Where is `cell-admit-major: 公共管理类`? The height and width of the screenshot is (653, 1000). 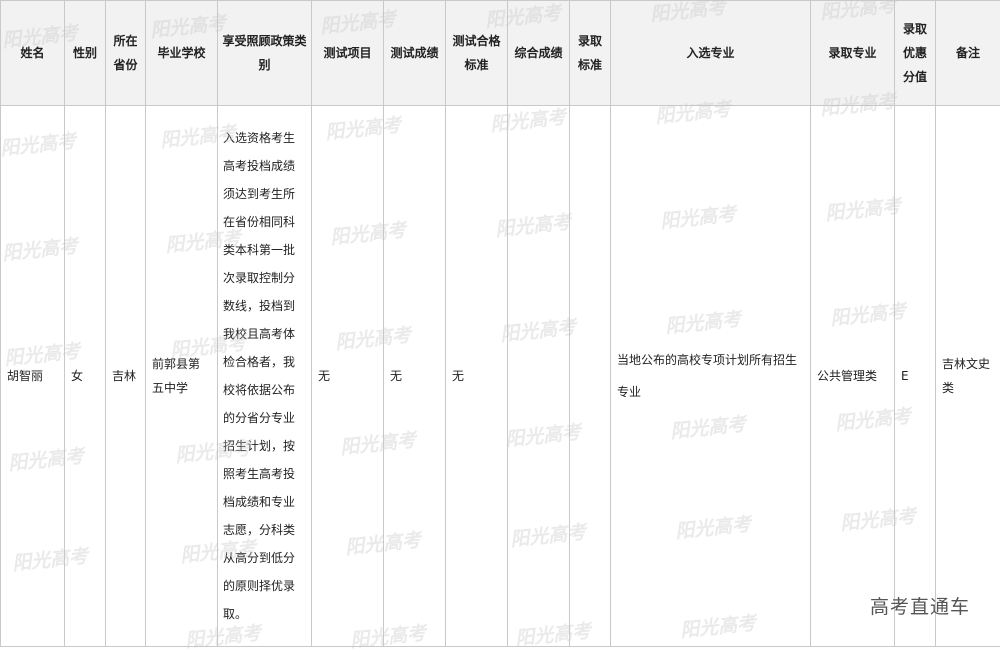
cell-admit-major: 公共管理类 is located at coordinates (853, 376).